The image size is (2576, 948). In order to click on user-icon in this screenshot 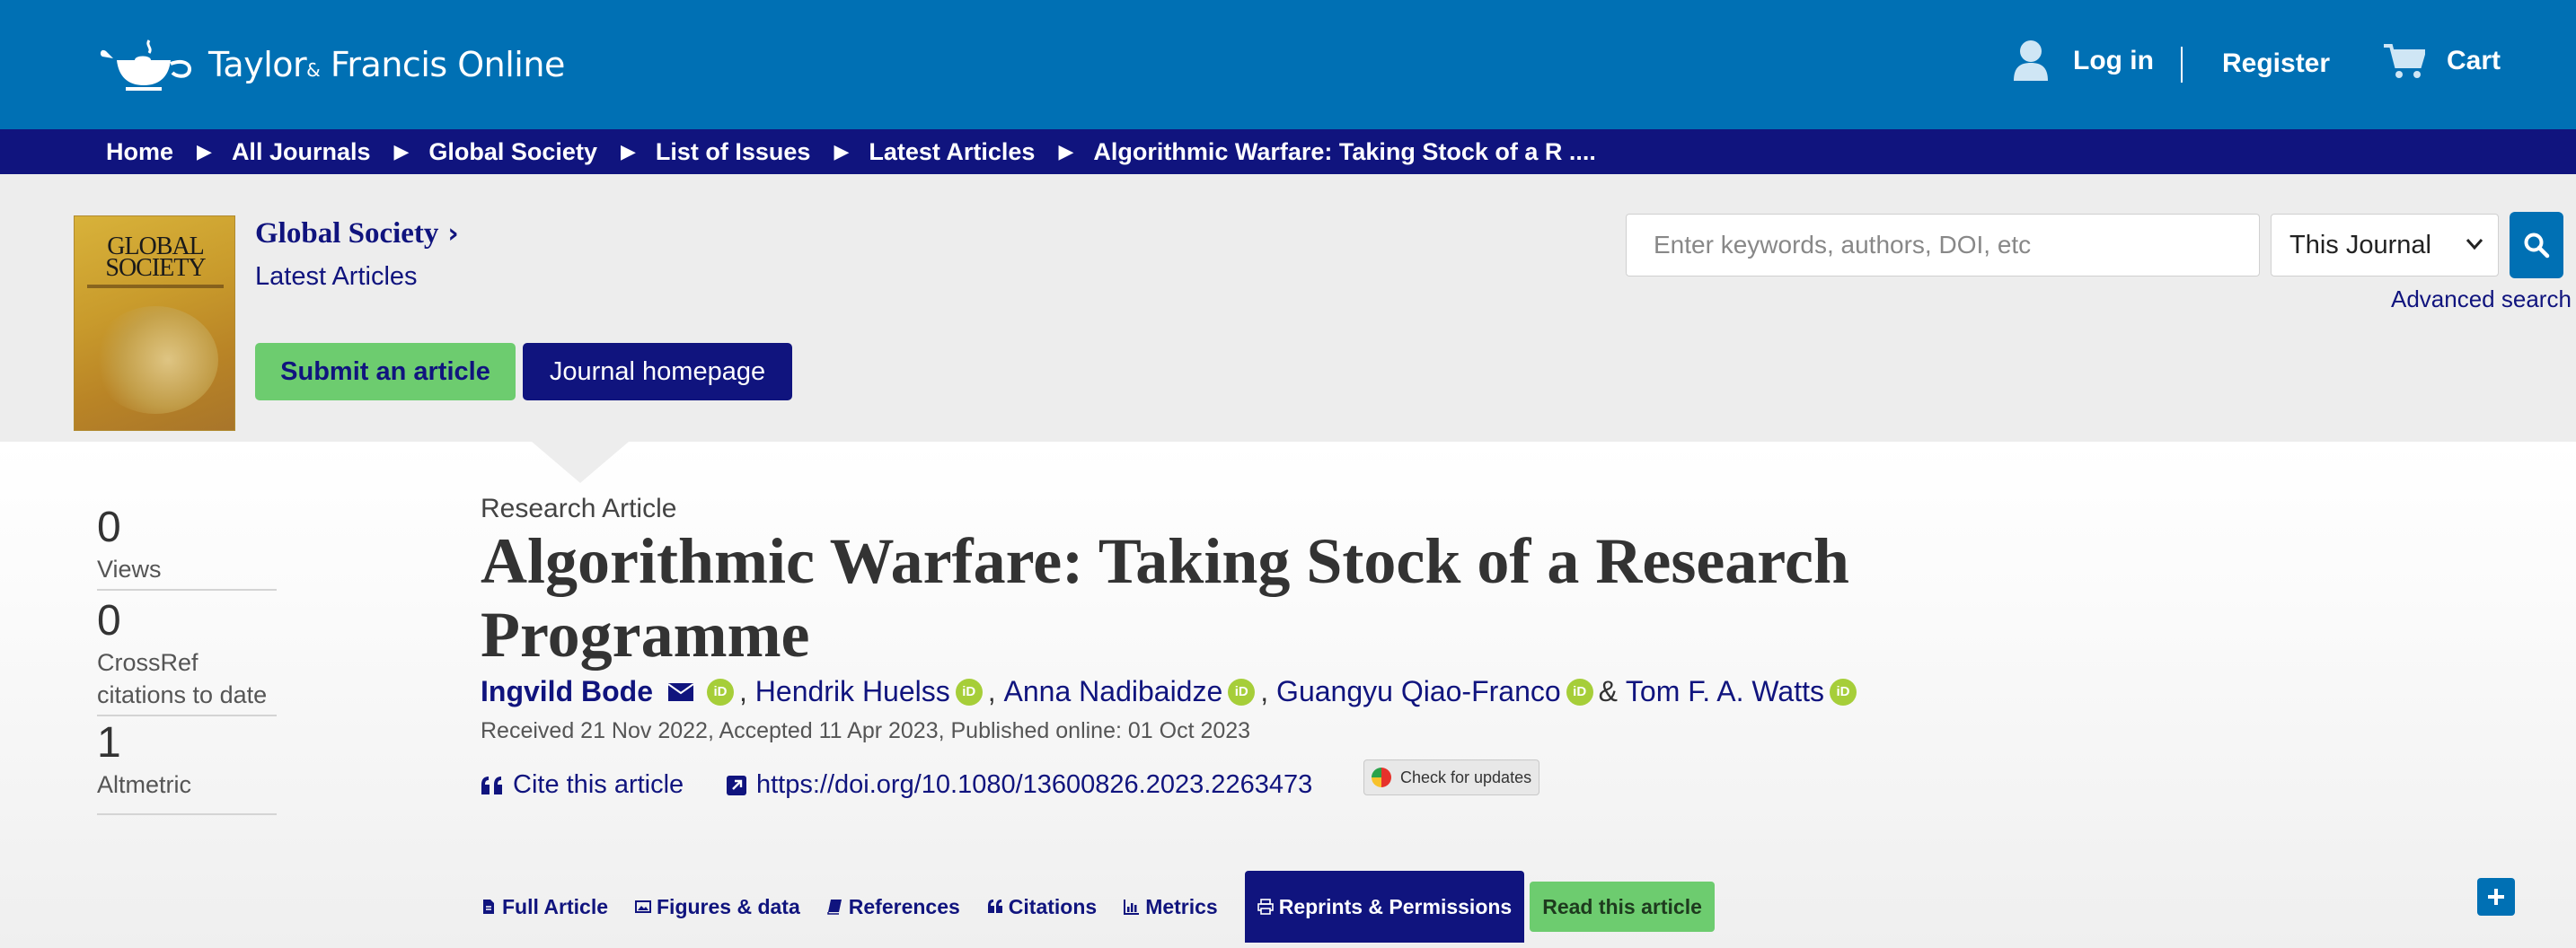, I will do `click(2031, 60)`.